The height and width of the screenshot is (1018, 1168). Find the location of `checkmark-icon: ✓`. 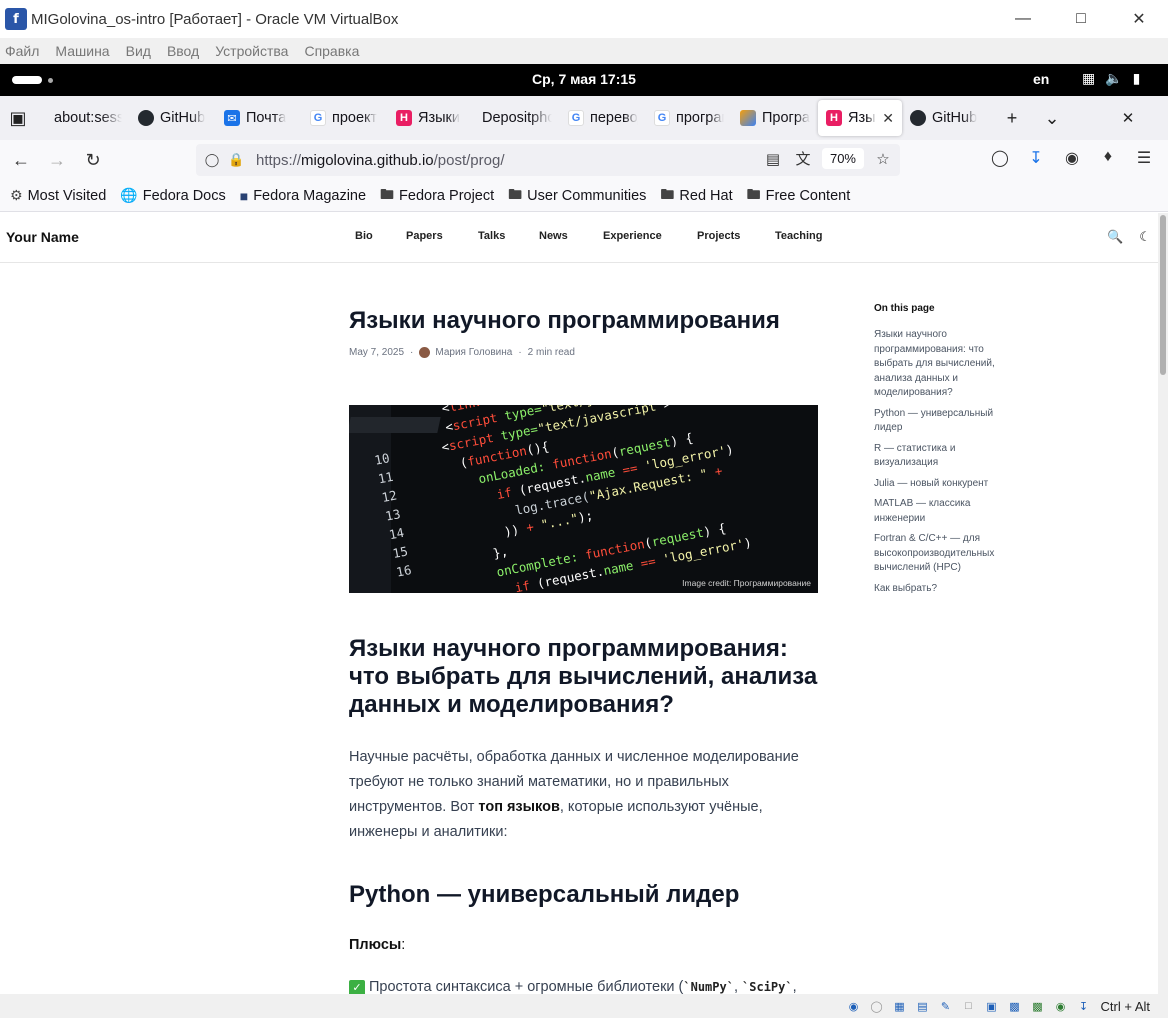

checkmark-icon: ✓ is located at coordinates (357, 987).